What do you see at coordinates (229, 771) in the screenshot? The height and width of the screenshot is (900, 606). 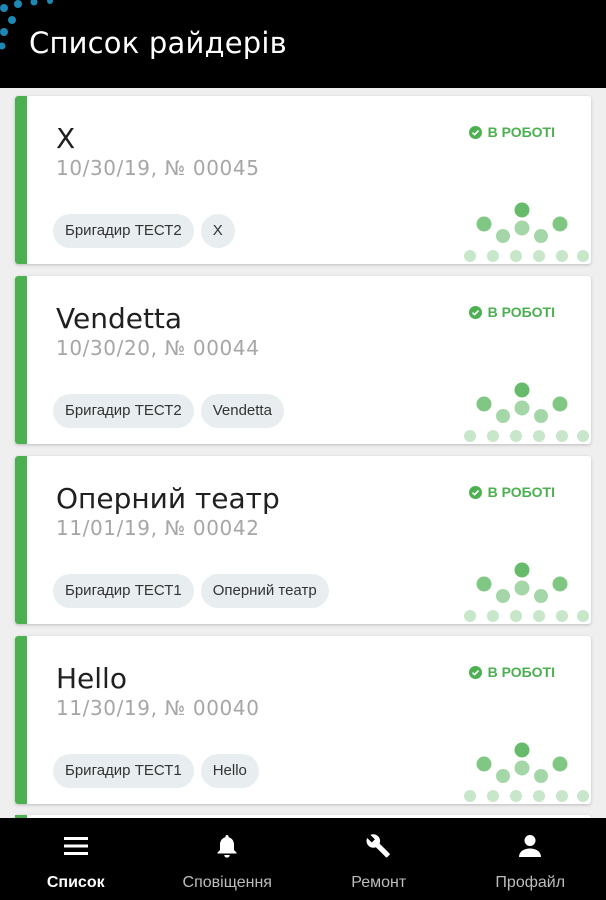 I see `tag-chip: Hello` at bounding box center [229, 771].